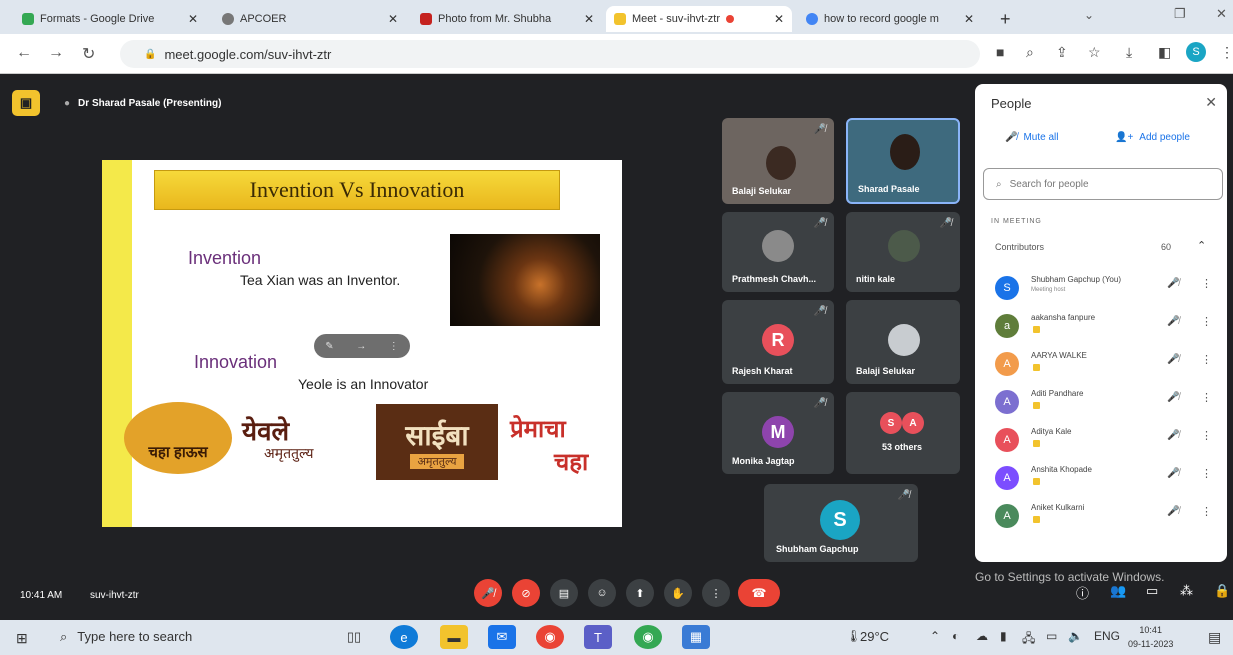 The width and height of the screenshot is (1233, 655). What do you see at coordinates (1107, 636) in the screenshot?
I see `language-indicator: ENG` at bounding box center [1107, 636].